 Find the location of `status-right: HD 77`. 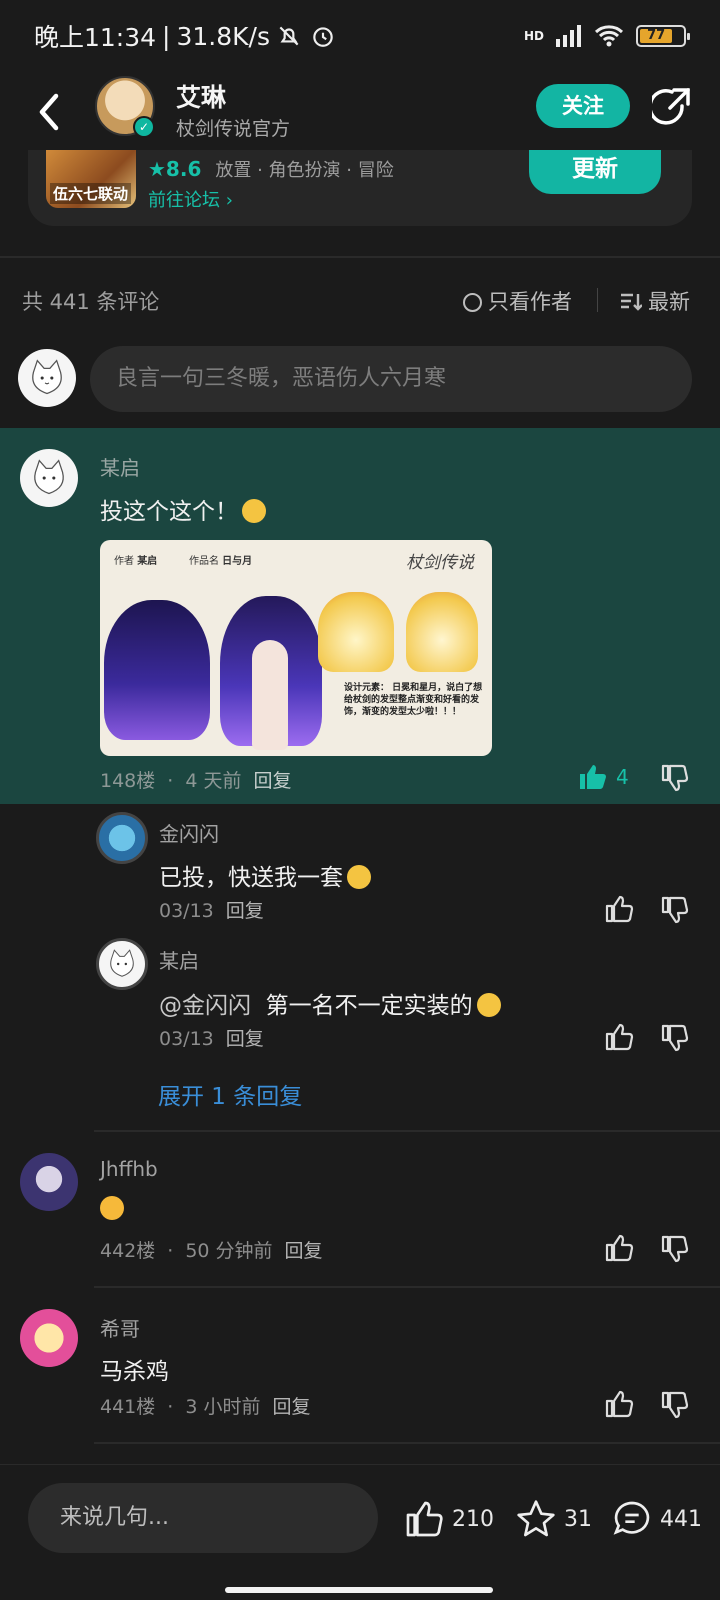

status-right: HD 77 is located at coordinates (606, 36).